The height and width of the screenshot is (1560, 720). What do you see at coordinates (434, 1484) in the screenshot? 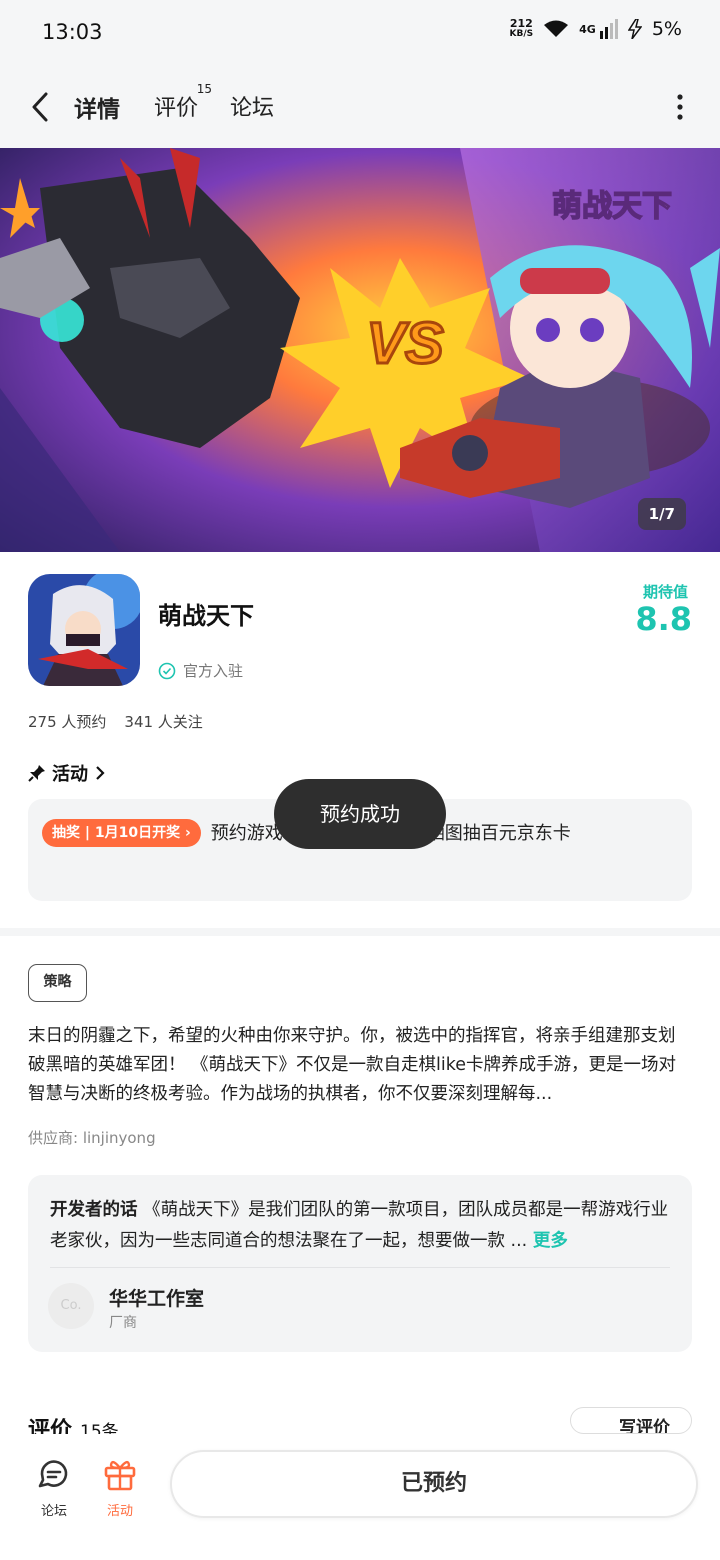
I see `reserved-button: 已预约` at bounding box center [434, 1484].